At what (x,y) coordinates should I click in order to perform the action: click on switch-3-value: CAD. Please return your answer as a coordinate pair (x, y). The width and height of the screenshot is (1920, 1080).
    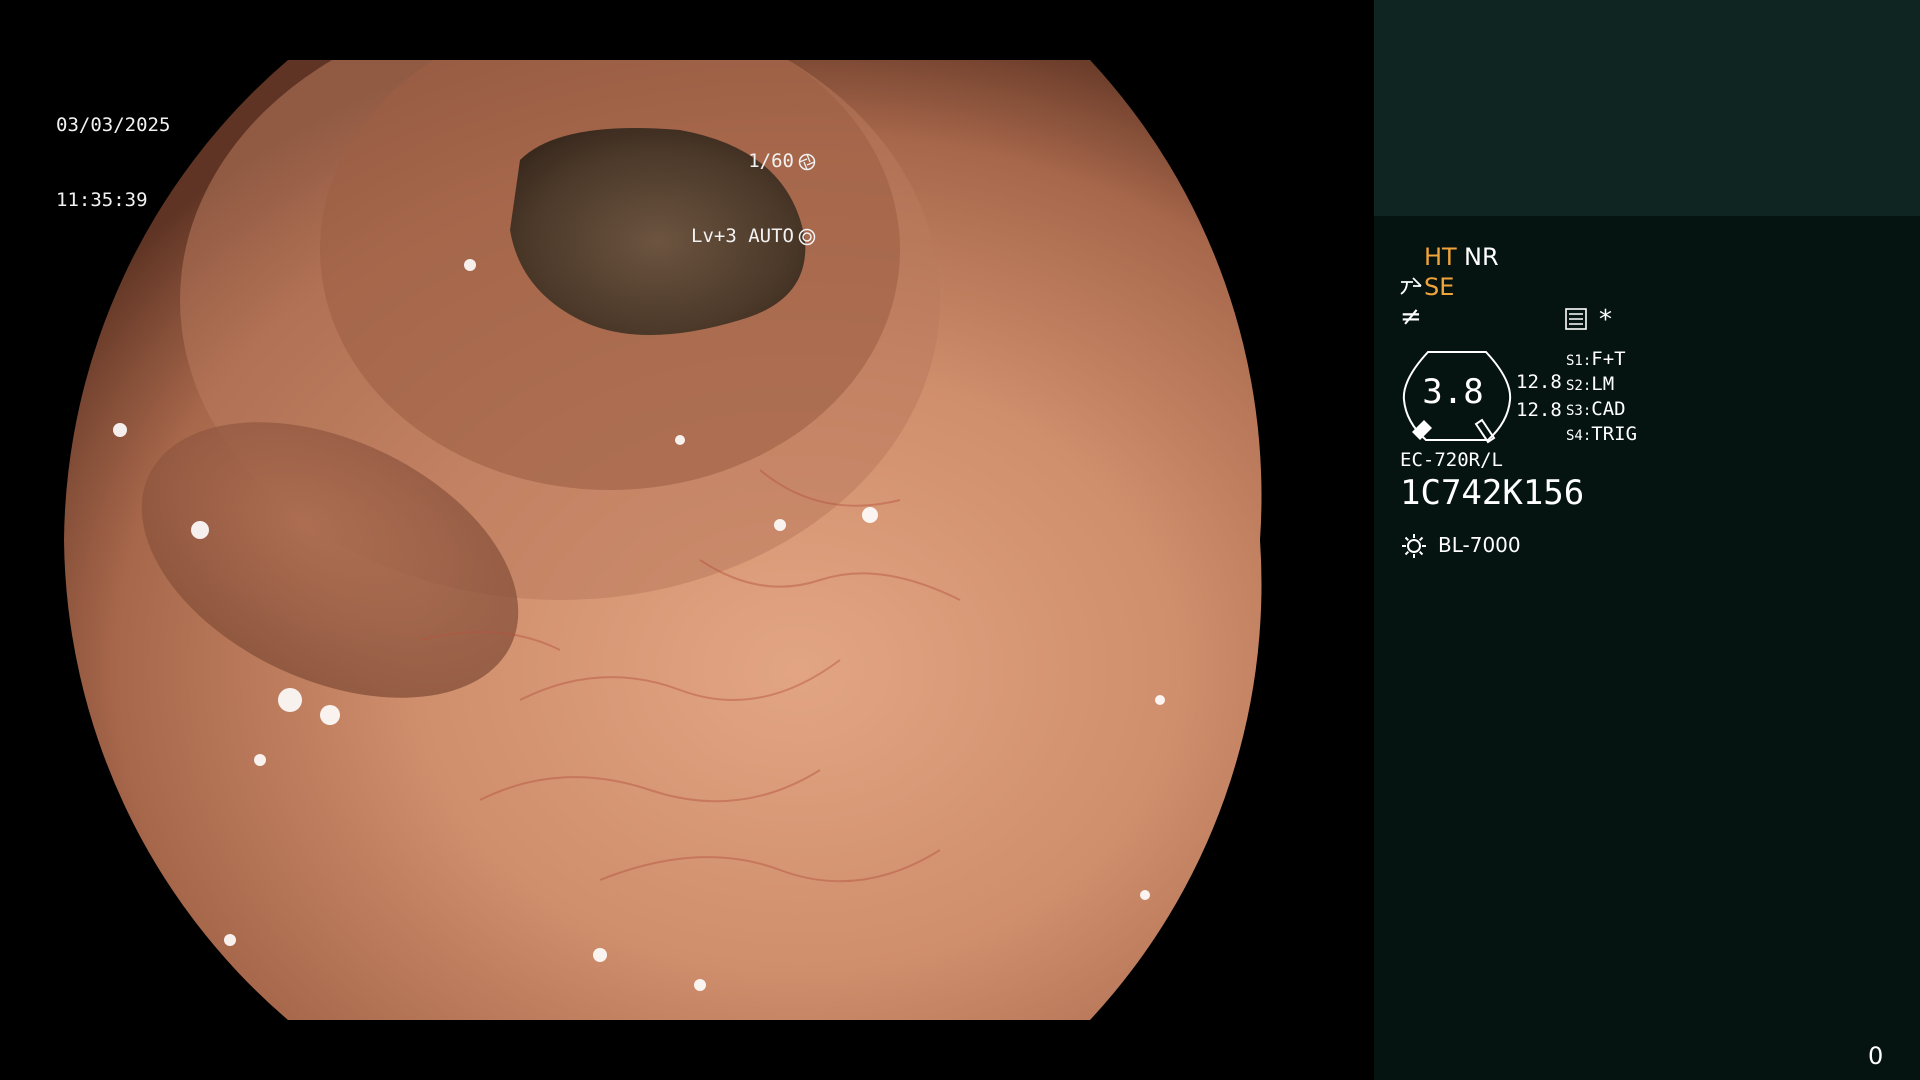
    Looking at the image, I should click on (1608, 409).